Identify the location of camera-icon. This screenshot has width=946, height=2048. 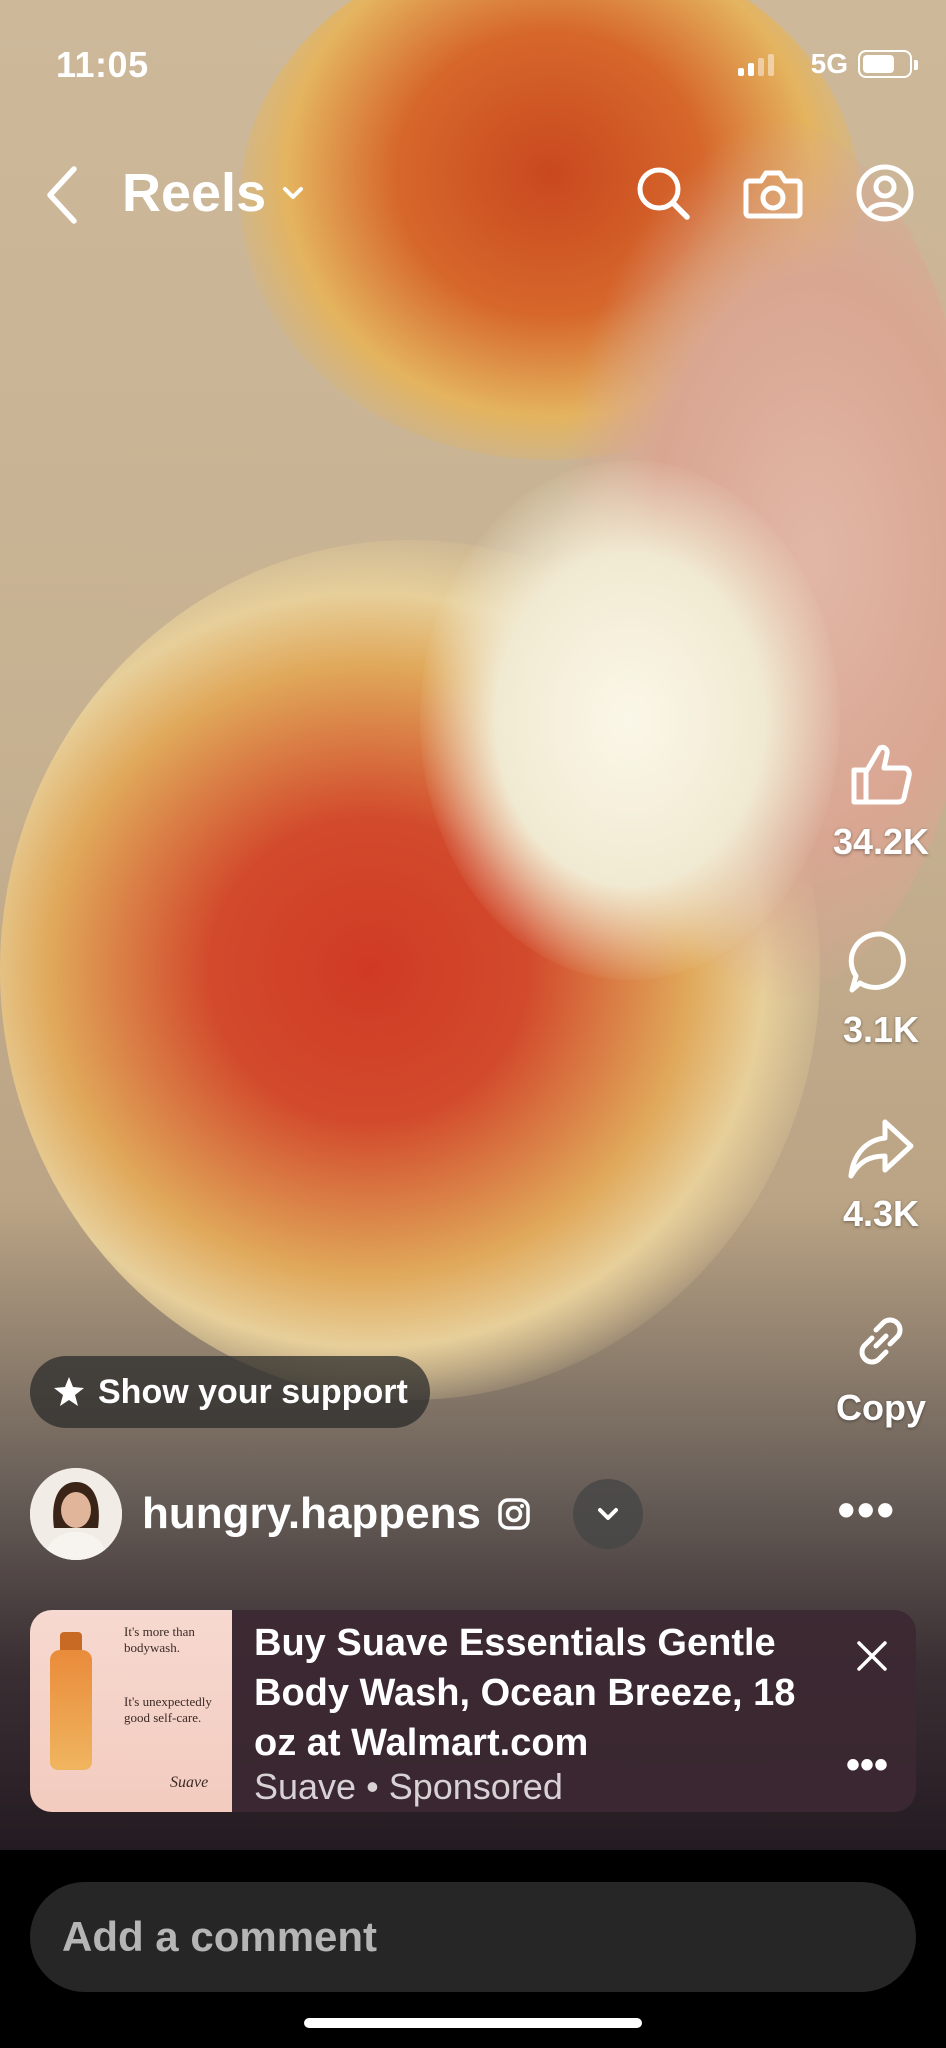
(773, 194).